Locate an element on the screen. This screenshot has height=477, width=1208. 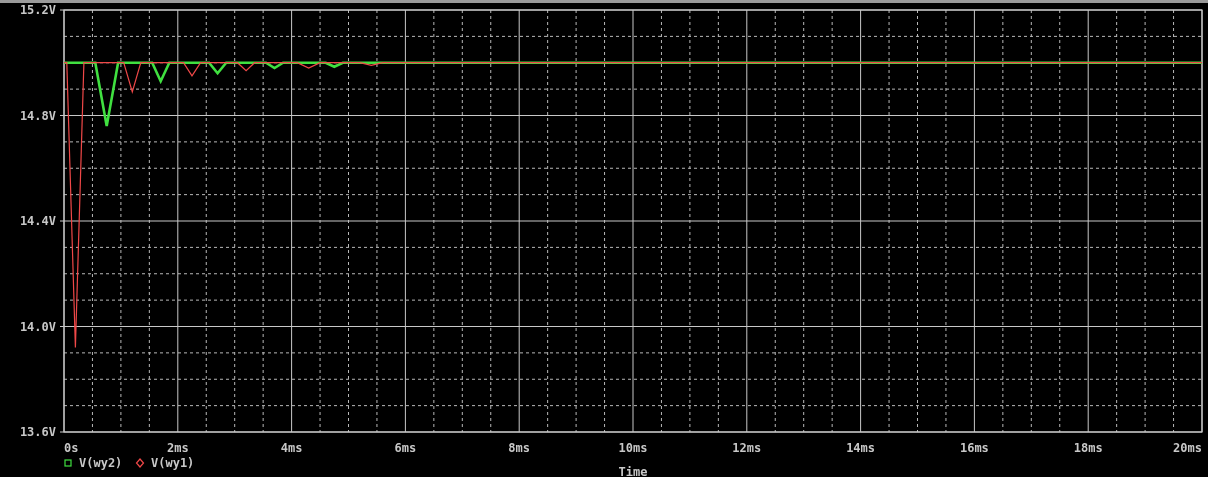
x-tick-label: 2ms is located at coordinates (177, 448).